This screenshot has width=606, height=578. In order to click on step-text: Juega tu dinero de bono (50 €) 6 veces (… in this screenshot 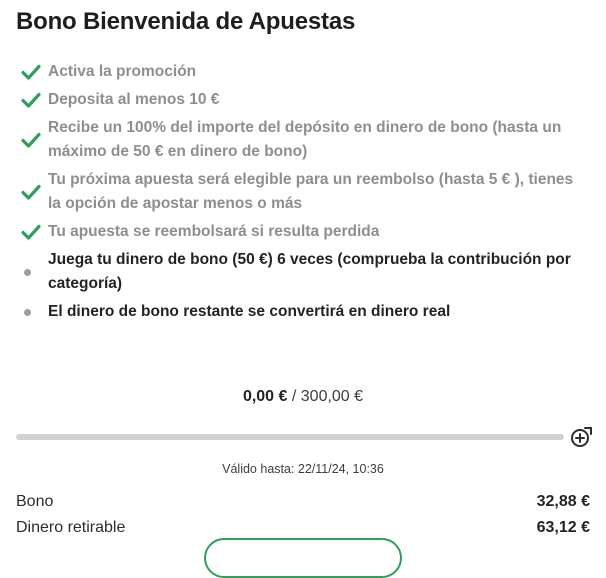, I will do `click(309, 271)`.